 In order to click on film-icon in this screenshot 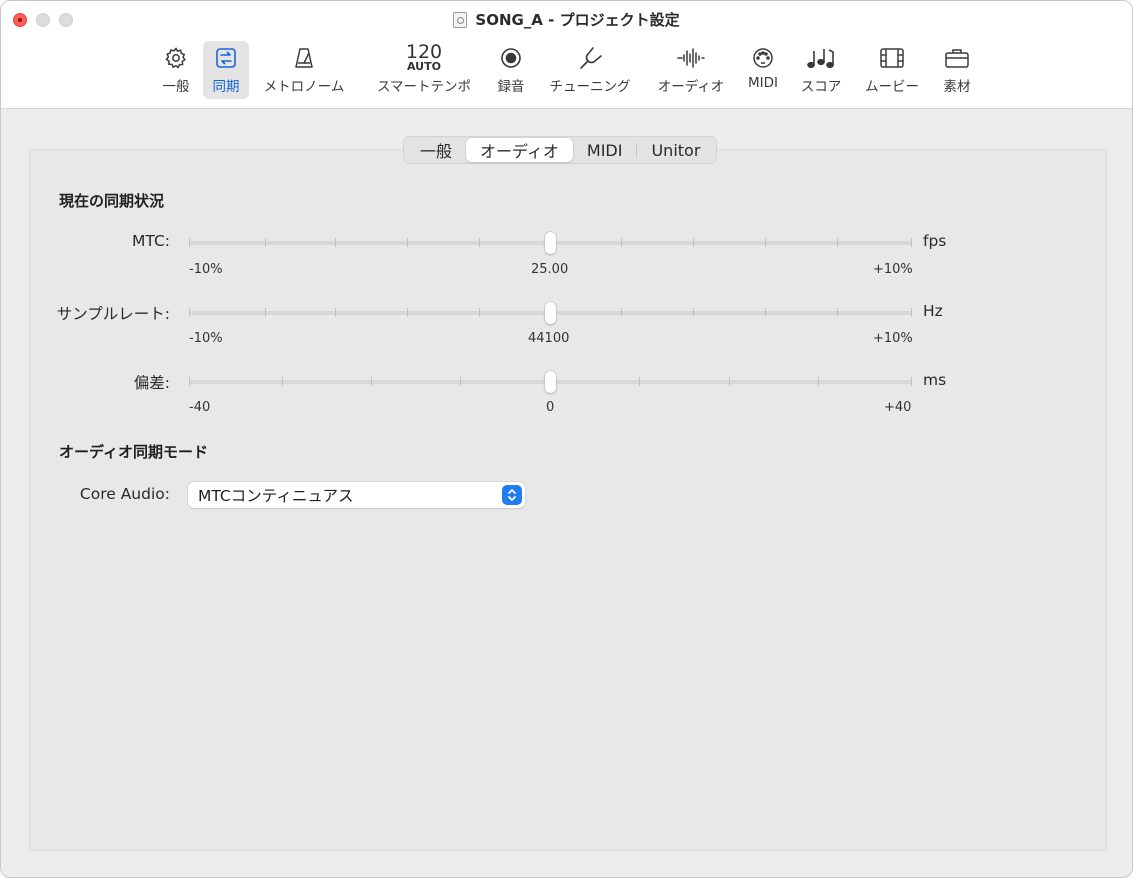, I will do `click(892, 58)`.